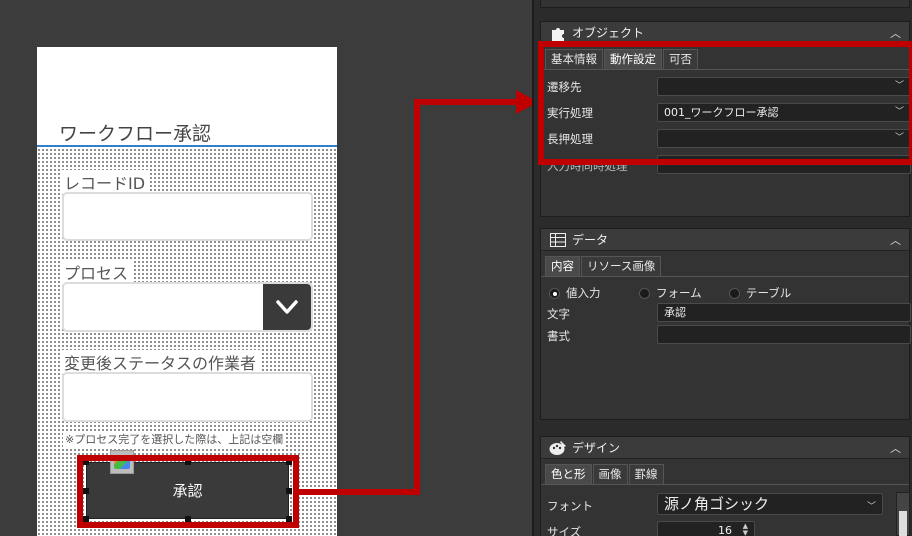  What do you see at coordinates (608, 33) in the screenshot?
I see `object-section-title: オブジェクト` at bounding box center [608, 33].